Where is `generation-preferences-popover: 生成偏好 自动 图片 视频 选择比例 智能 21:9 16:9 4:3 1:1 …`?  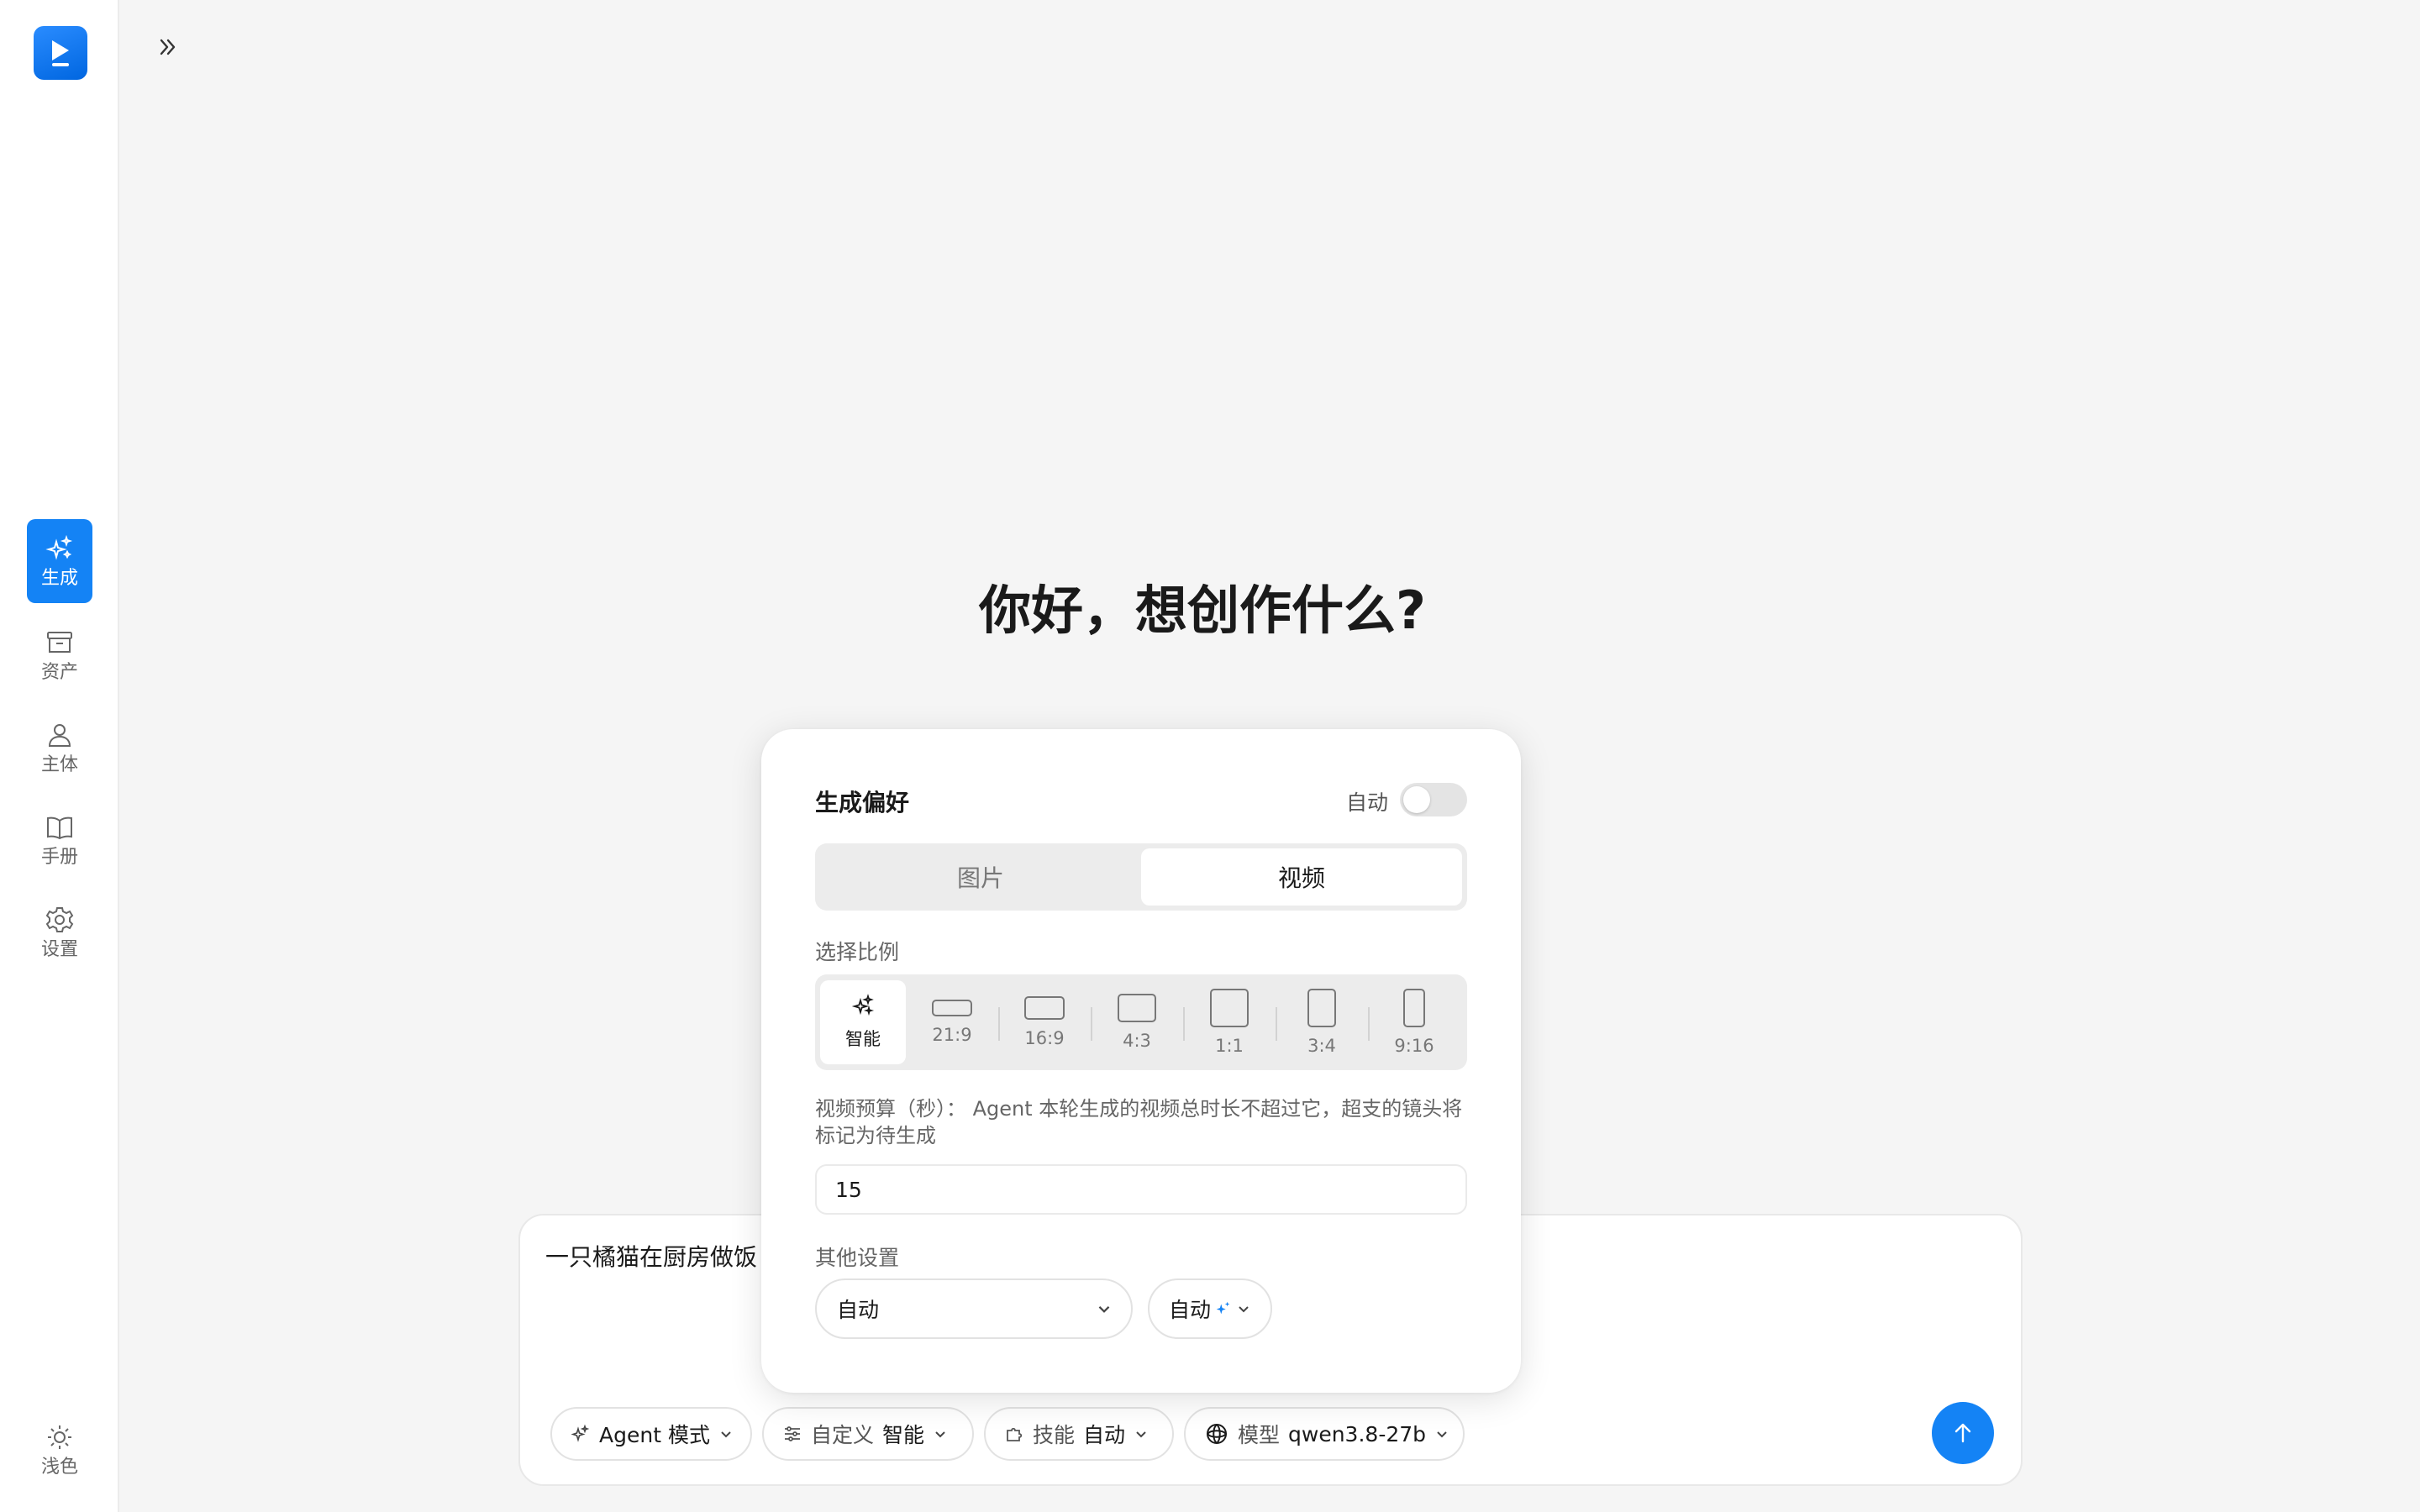 generation-preferences-popover: 生成偏好 自动 图片 视频 选择比例 智能 21:9 16:9 4:3 1:1 … is located at coordinates (1141, 1061).